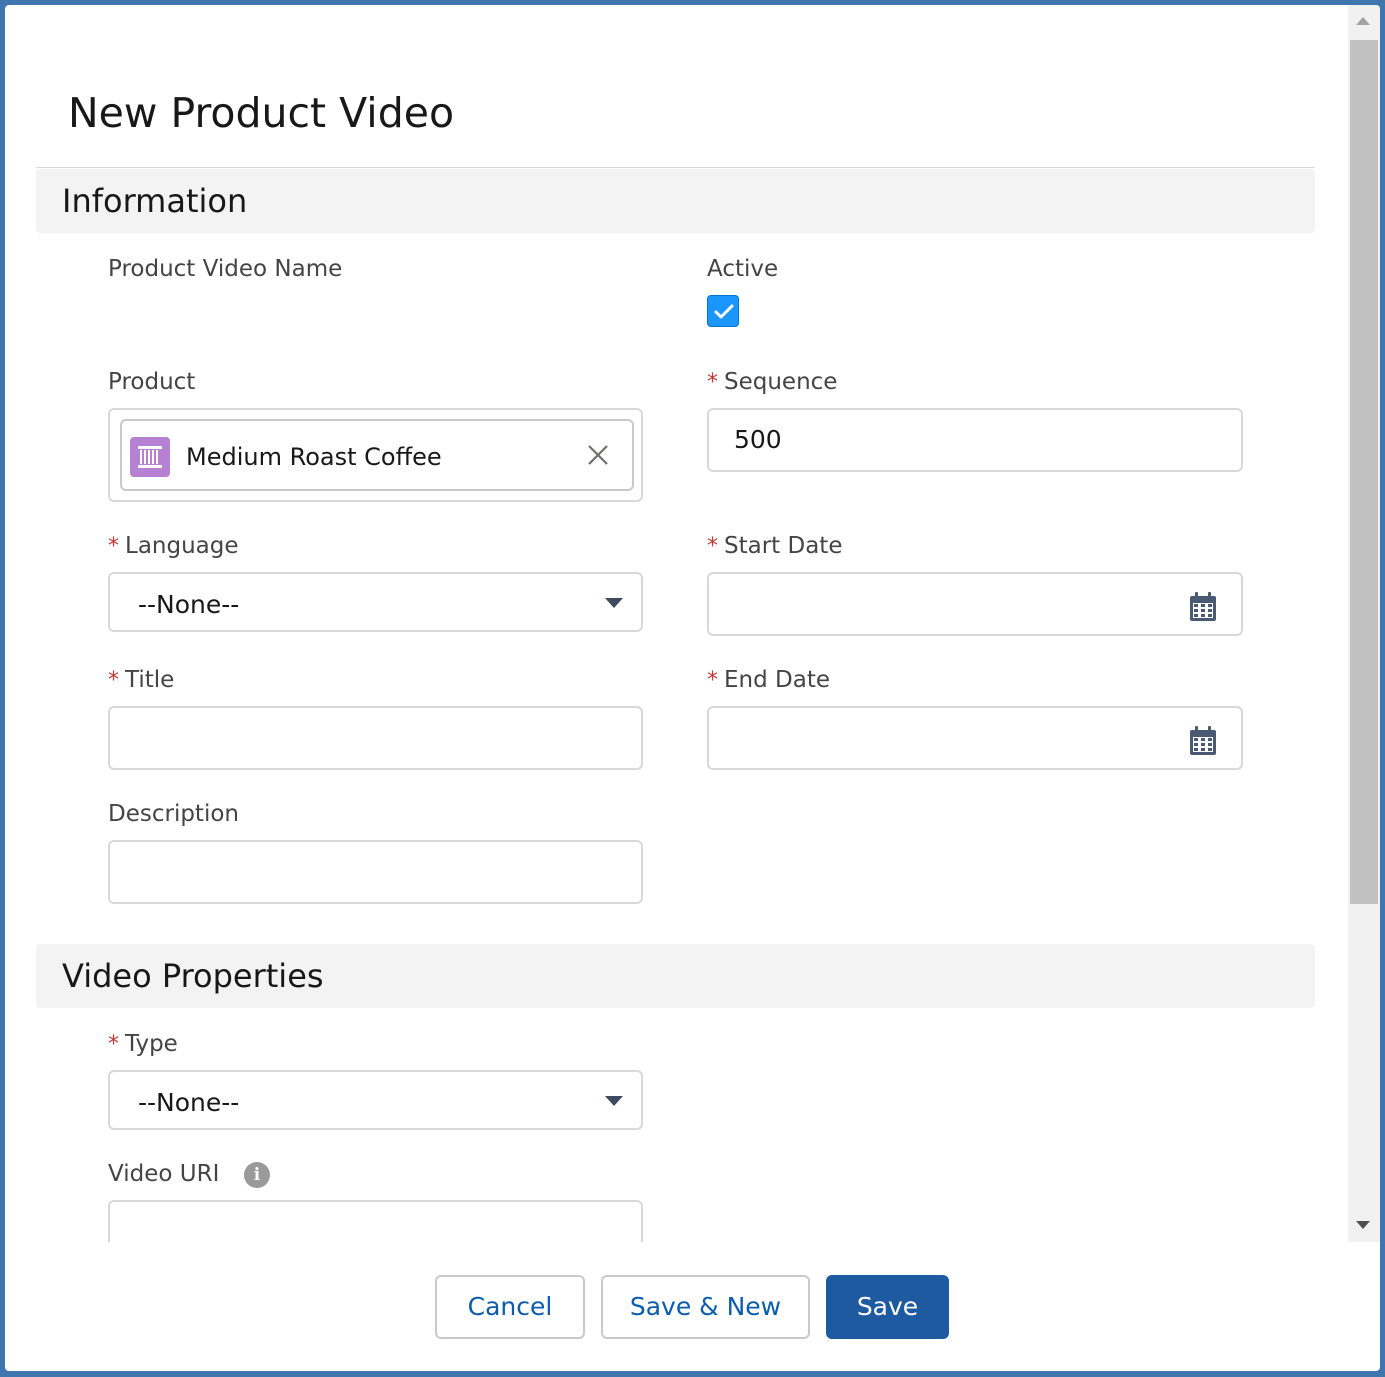 Image resolution: width=1385 pixels, height=1377 pixels. I want to click on title-input, so click(375, 738).